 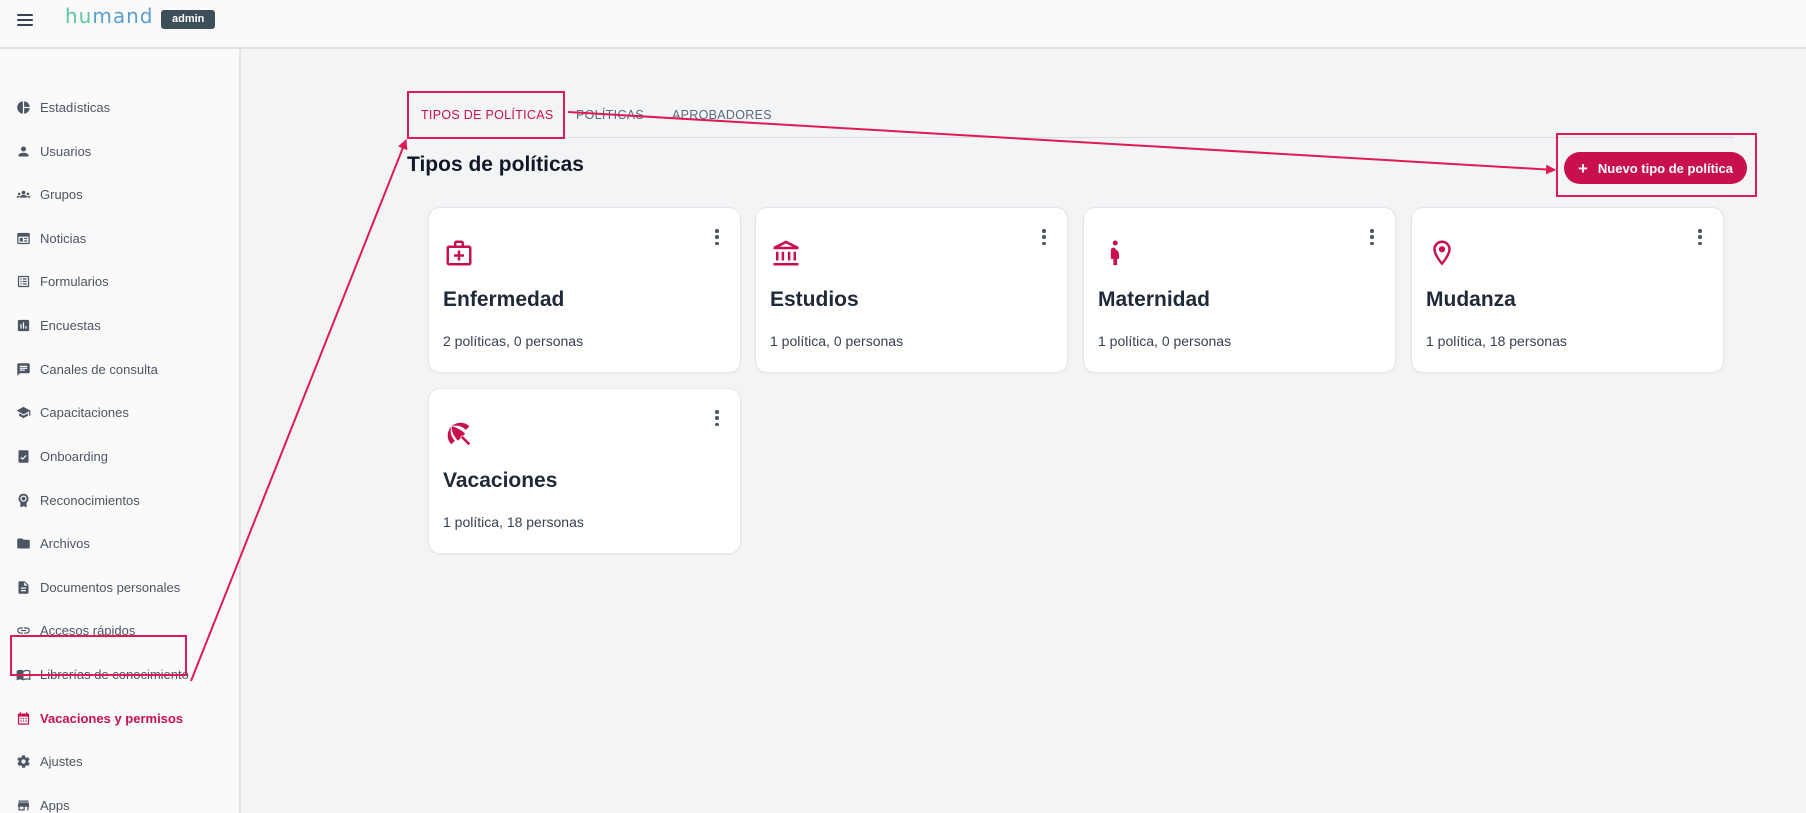 What do you see at coordinates (486, 115) in the screenshot?
I see `tab-annotation-box` at bounding box center [486, 115].